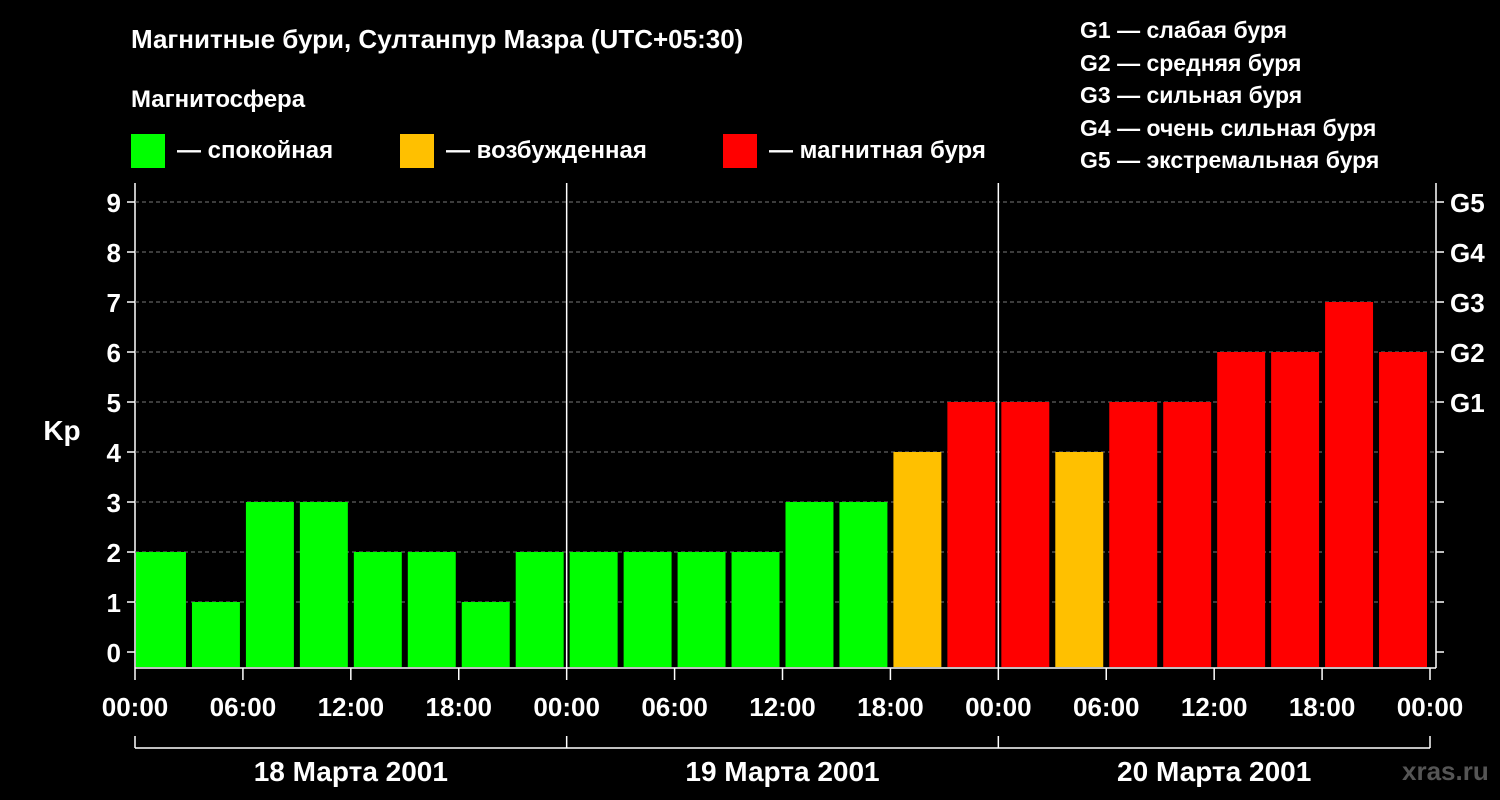 The image size is (1500, 800). What do you see at coordinates (566, 707) in the screenshot?
I see `x-tick-label-4: 00:00` at bounding box center [566, 707].